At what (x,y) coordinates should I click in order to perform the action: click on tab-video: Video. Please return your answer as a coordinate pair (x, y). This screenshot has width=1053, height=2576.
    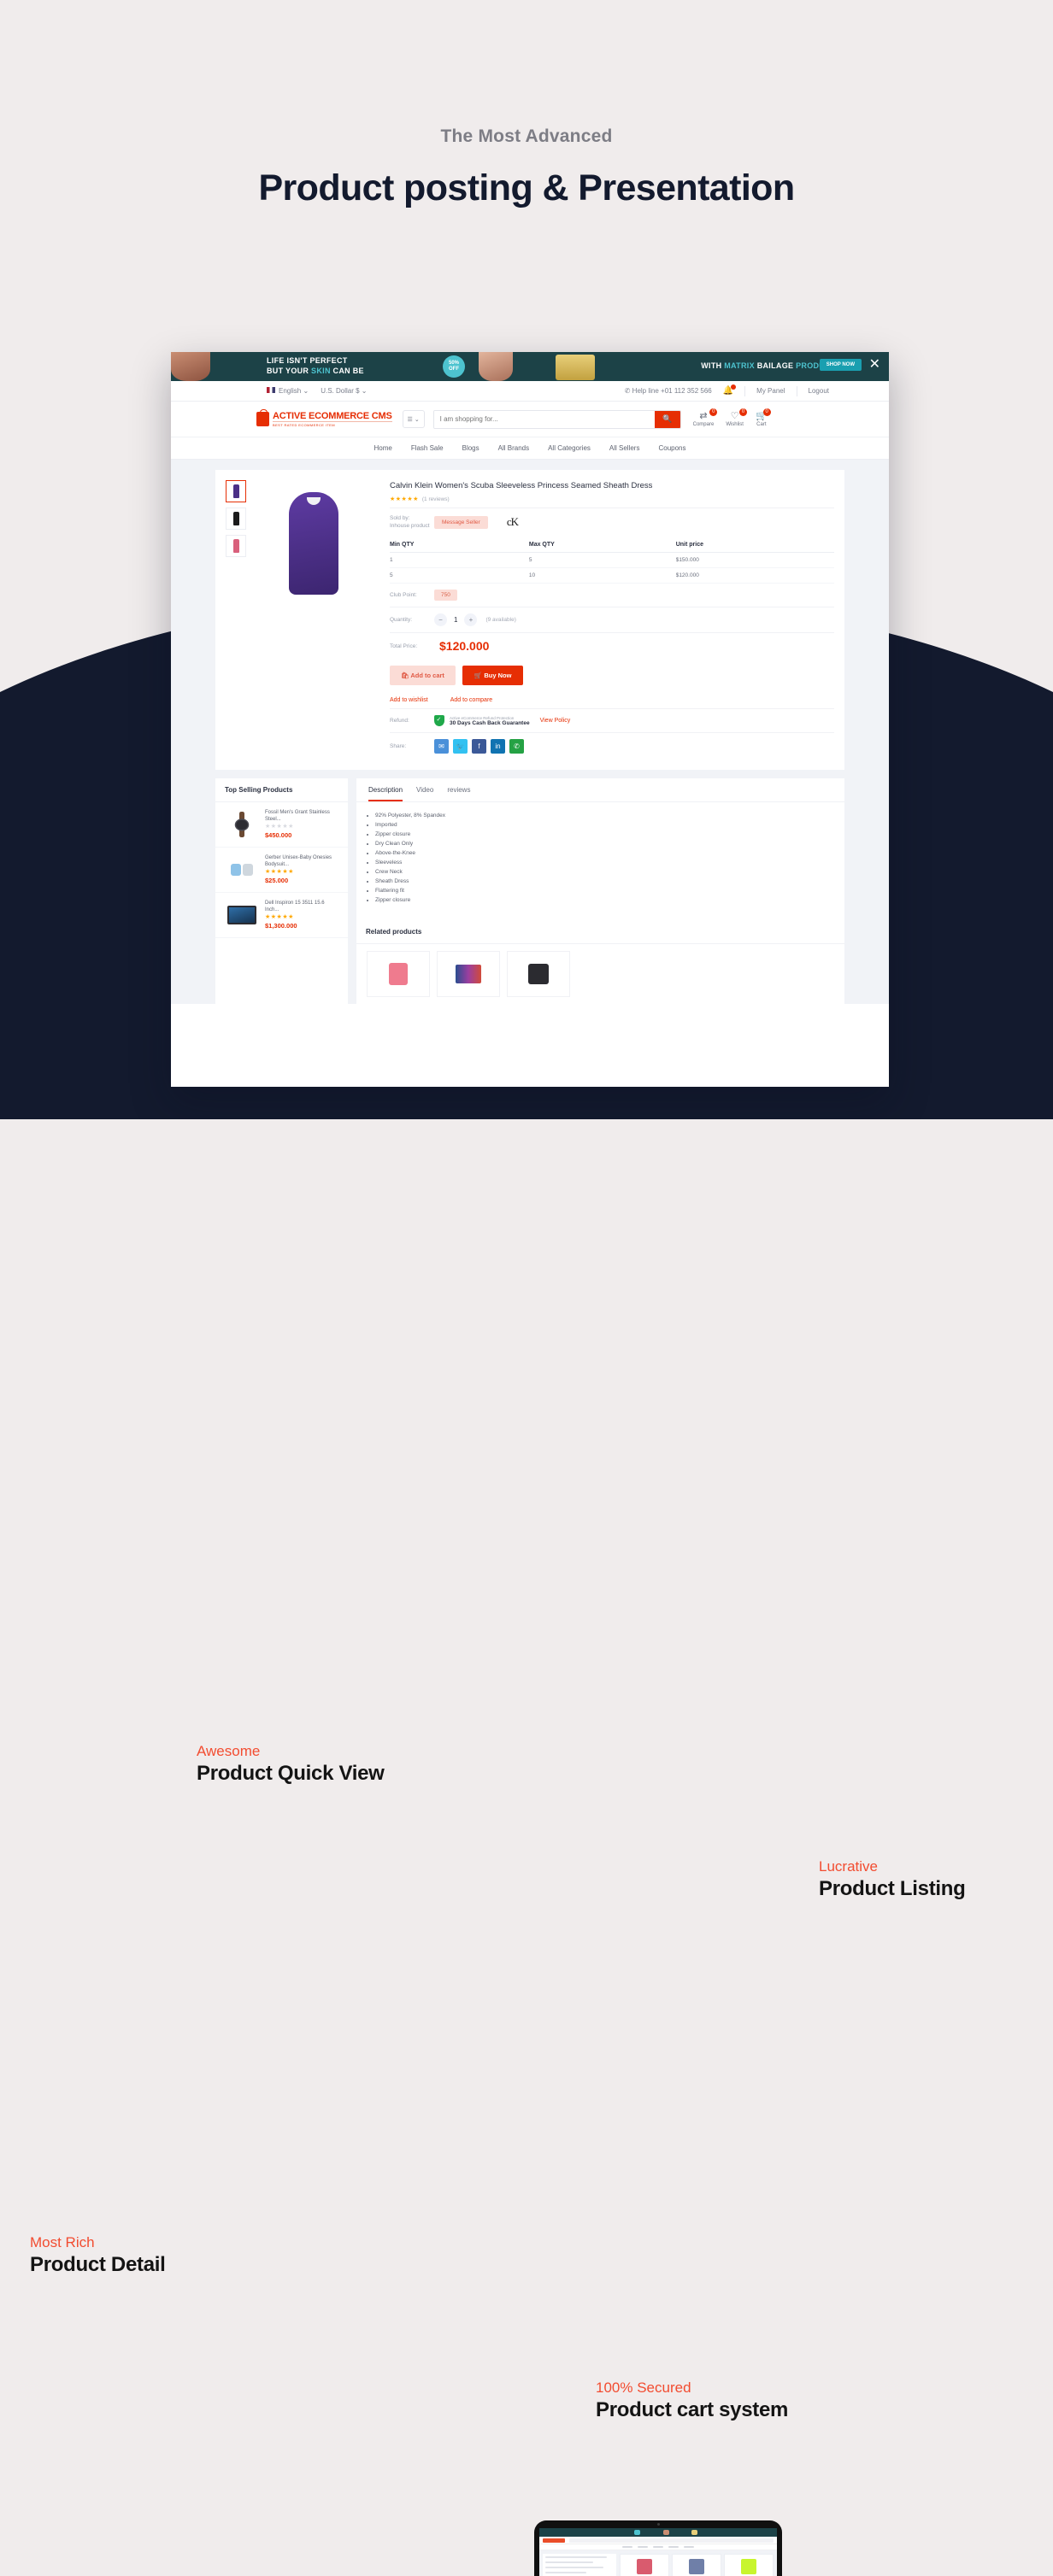
    Looking at the image, I should click on (424, 793).